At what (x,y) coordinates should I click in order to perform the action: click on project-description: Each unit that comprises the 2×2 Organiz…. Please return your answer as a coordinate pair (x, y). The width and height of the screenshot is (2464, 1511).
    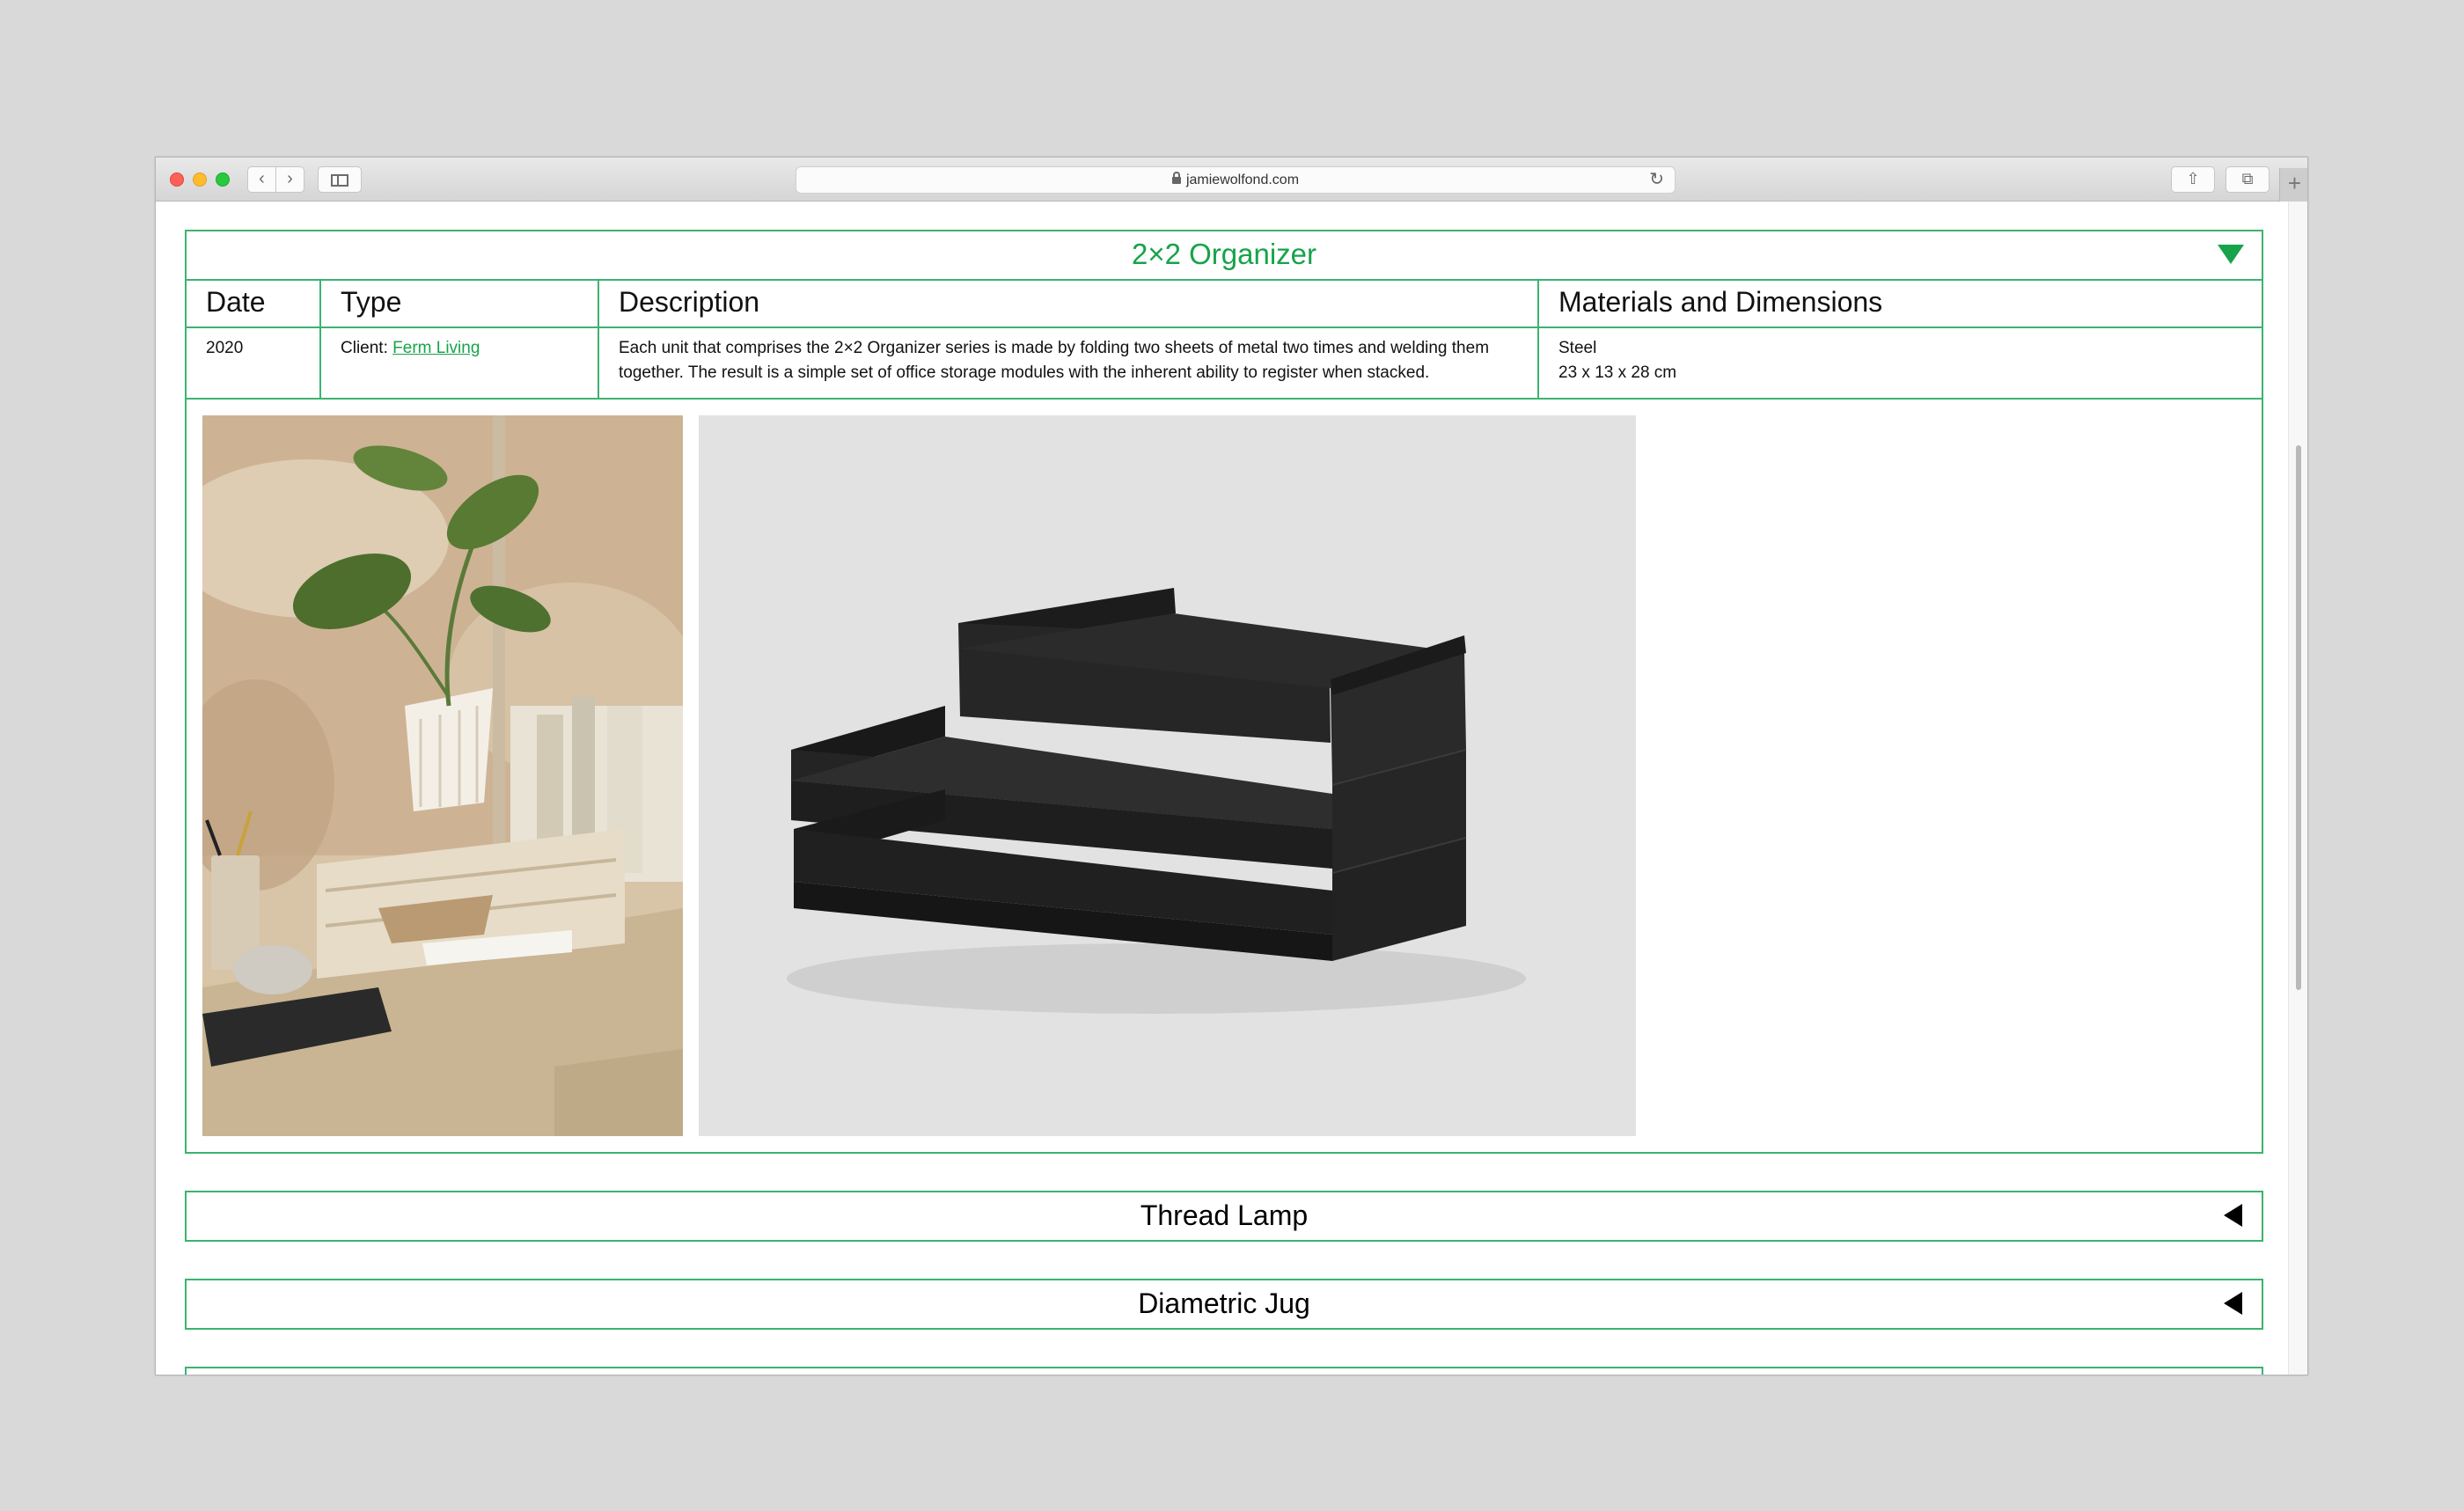
    Looking at the image, I should click on (1068, 362).